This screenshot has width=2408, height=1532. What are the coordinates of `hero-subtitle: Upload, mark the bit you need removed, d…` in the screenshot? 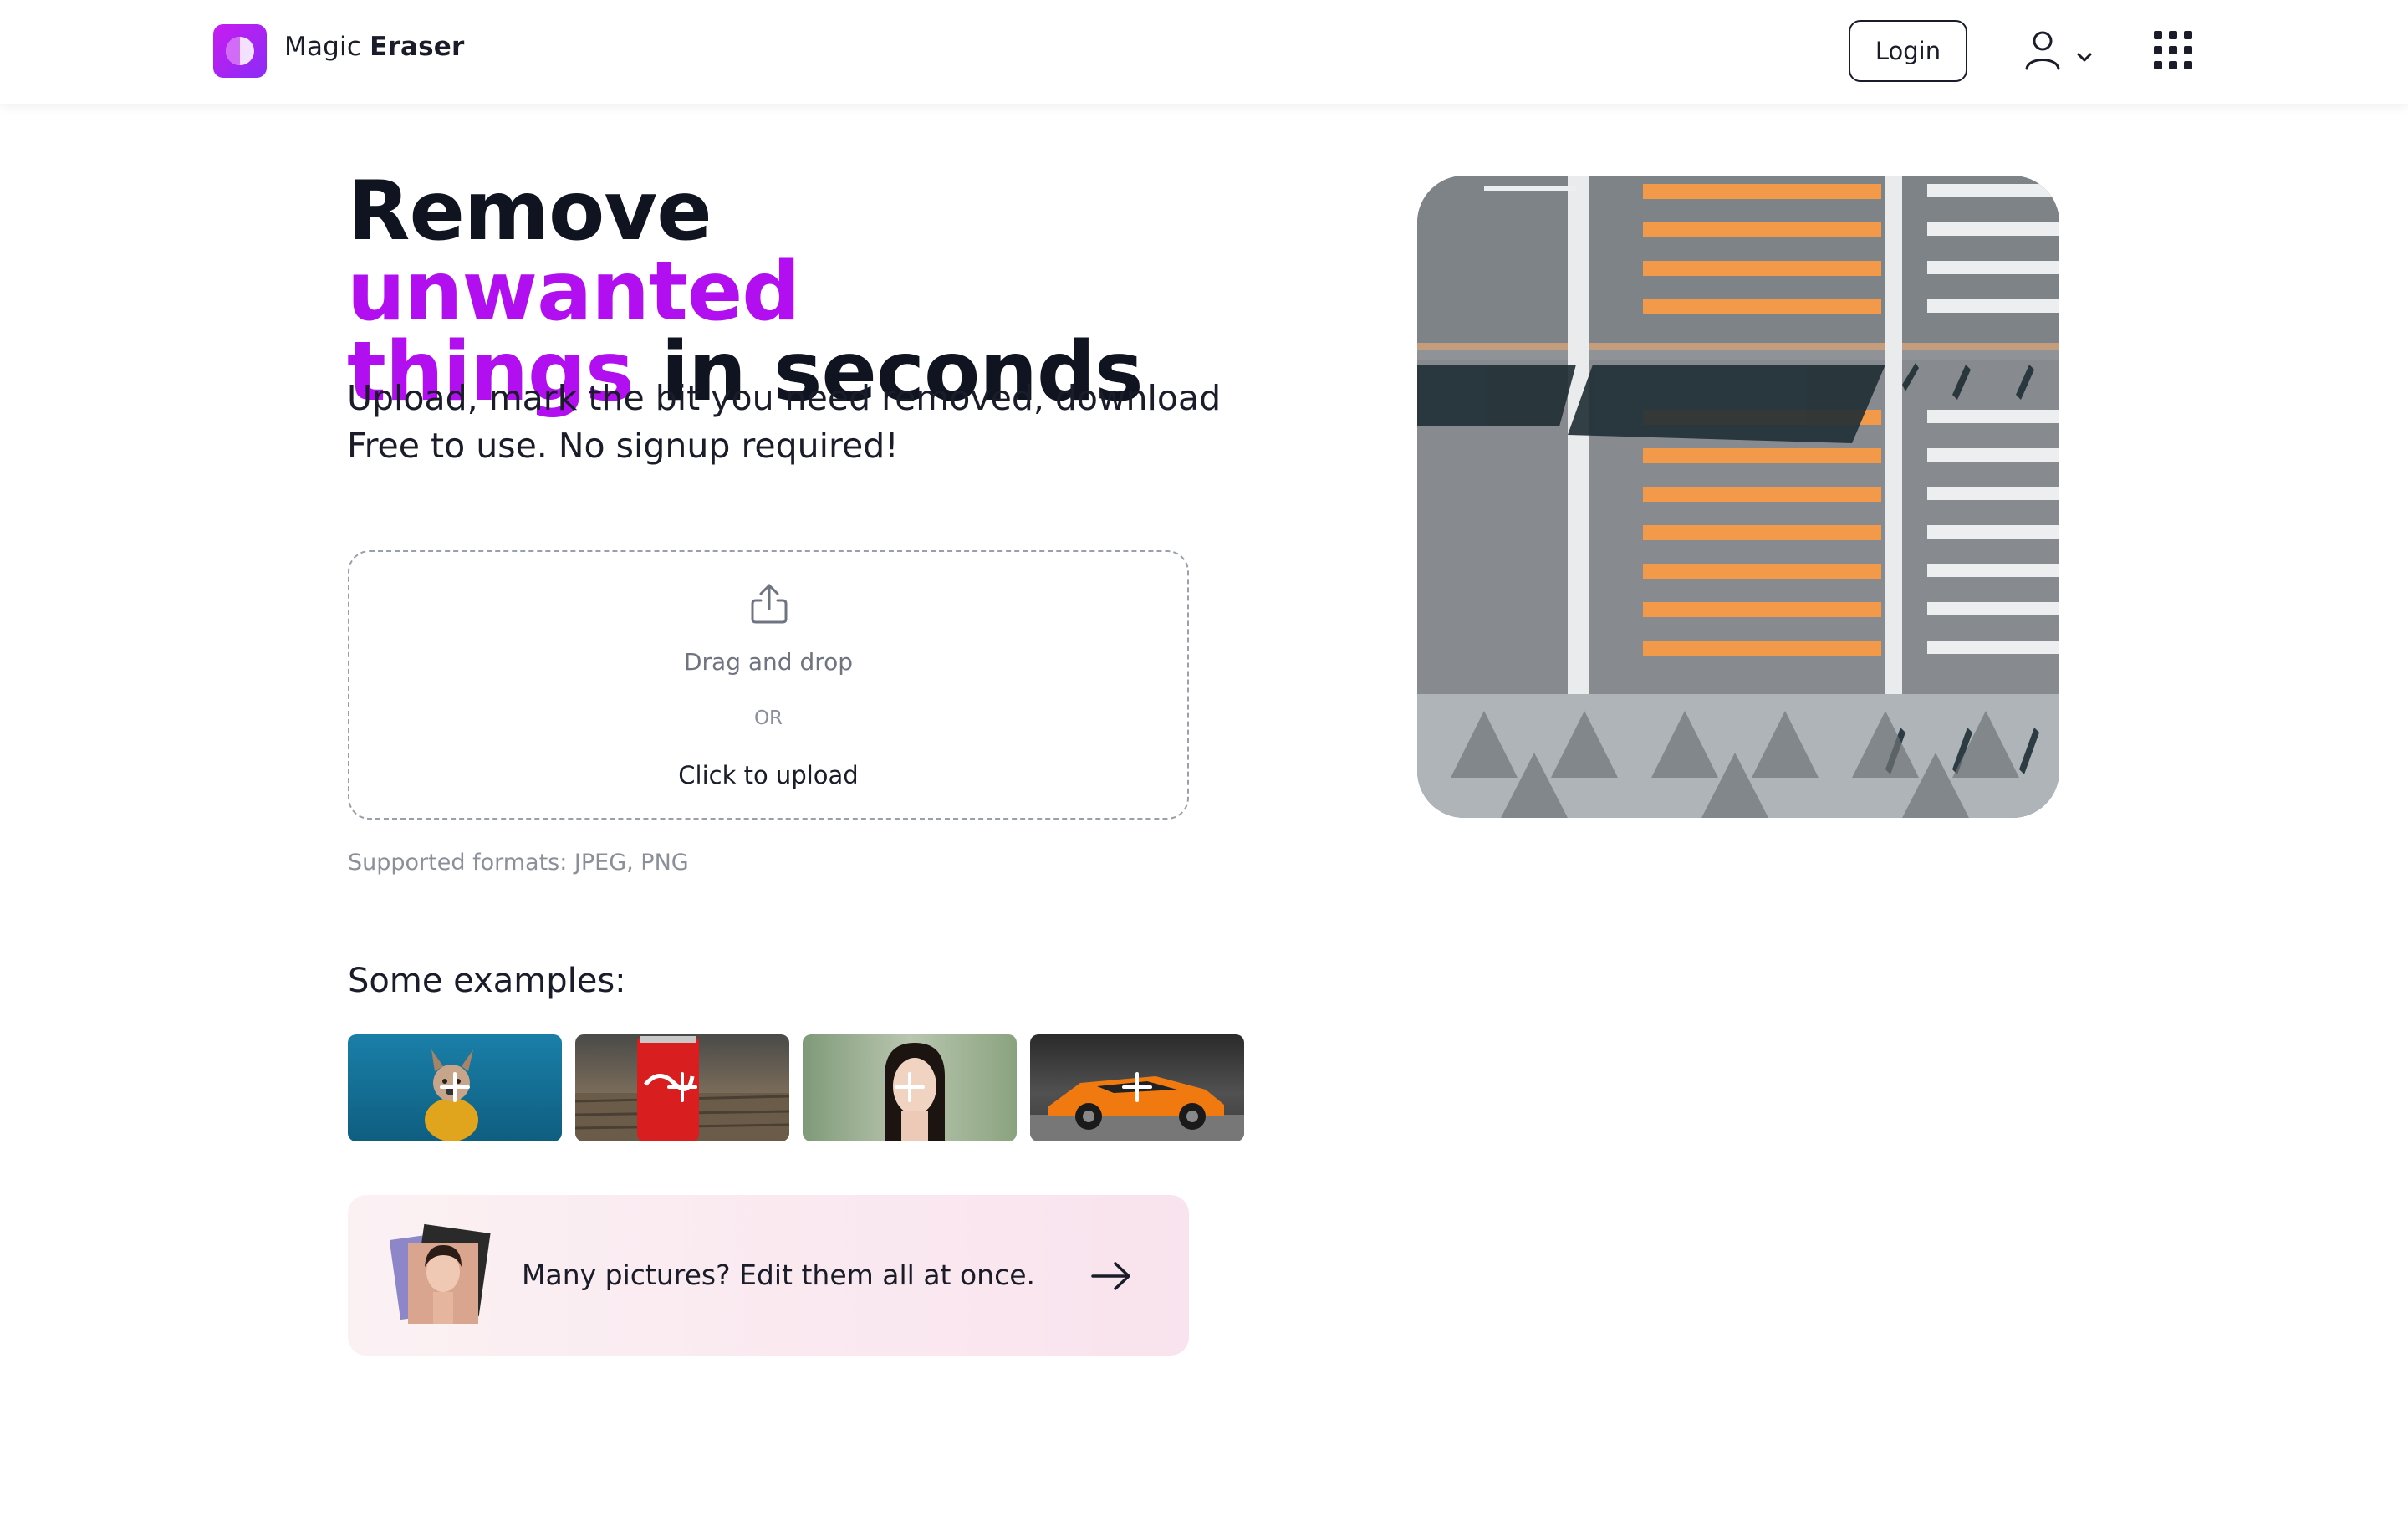 It's located at (807, 422).